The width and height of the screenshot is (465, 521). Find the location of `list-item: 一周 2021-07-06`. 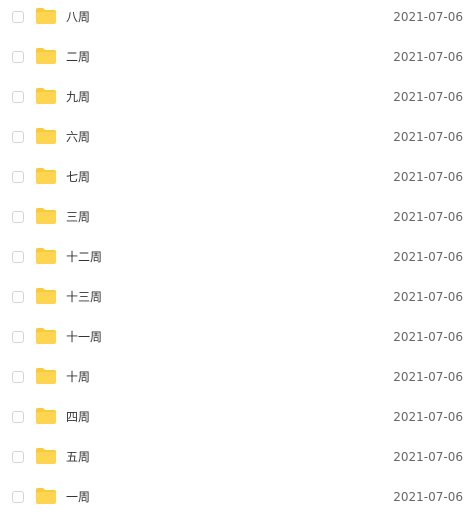

list-item: 一周 2021-07-06 is located at coordinates (232, 498).